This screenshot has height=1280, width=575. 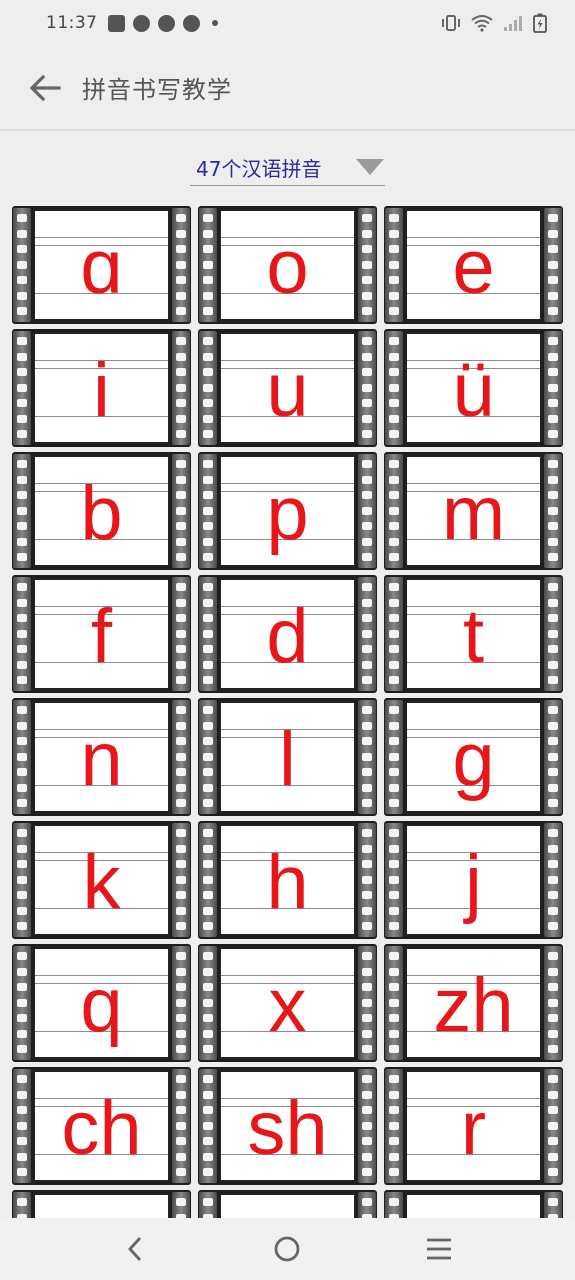 I want to click on writing-frame, so click(x=473, y=1205).